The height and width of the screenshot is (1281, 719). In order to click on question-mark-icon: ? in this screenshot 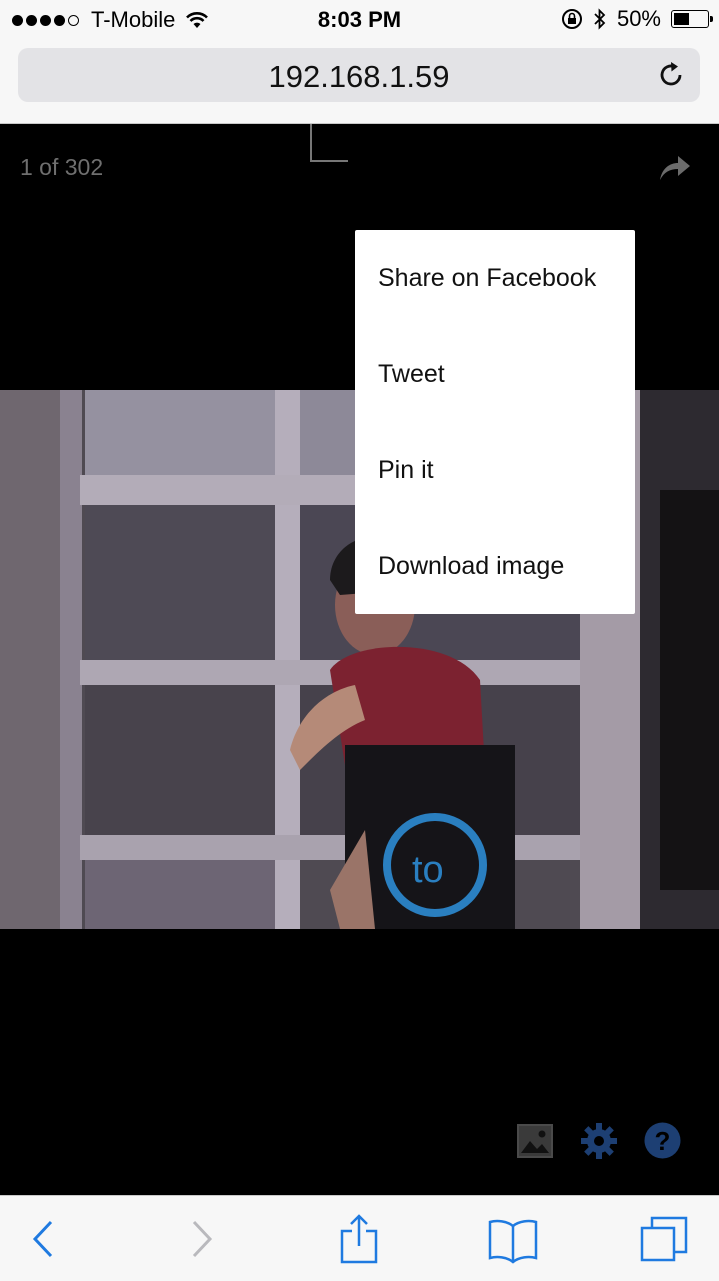, I will do `click(662, 1140)`.